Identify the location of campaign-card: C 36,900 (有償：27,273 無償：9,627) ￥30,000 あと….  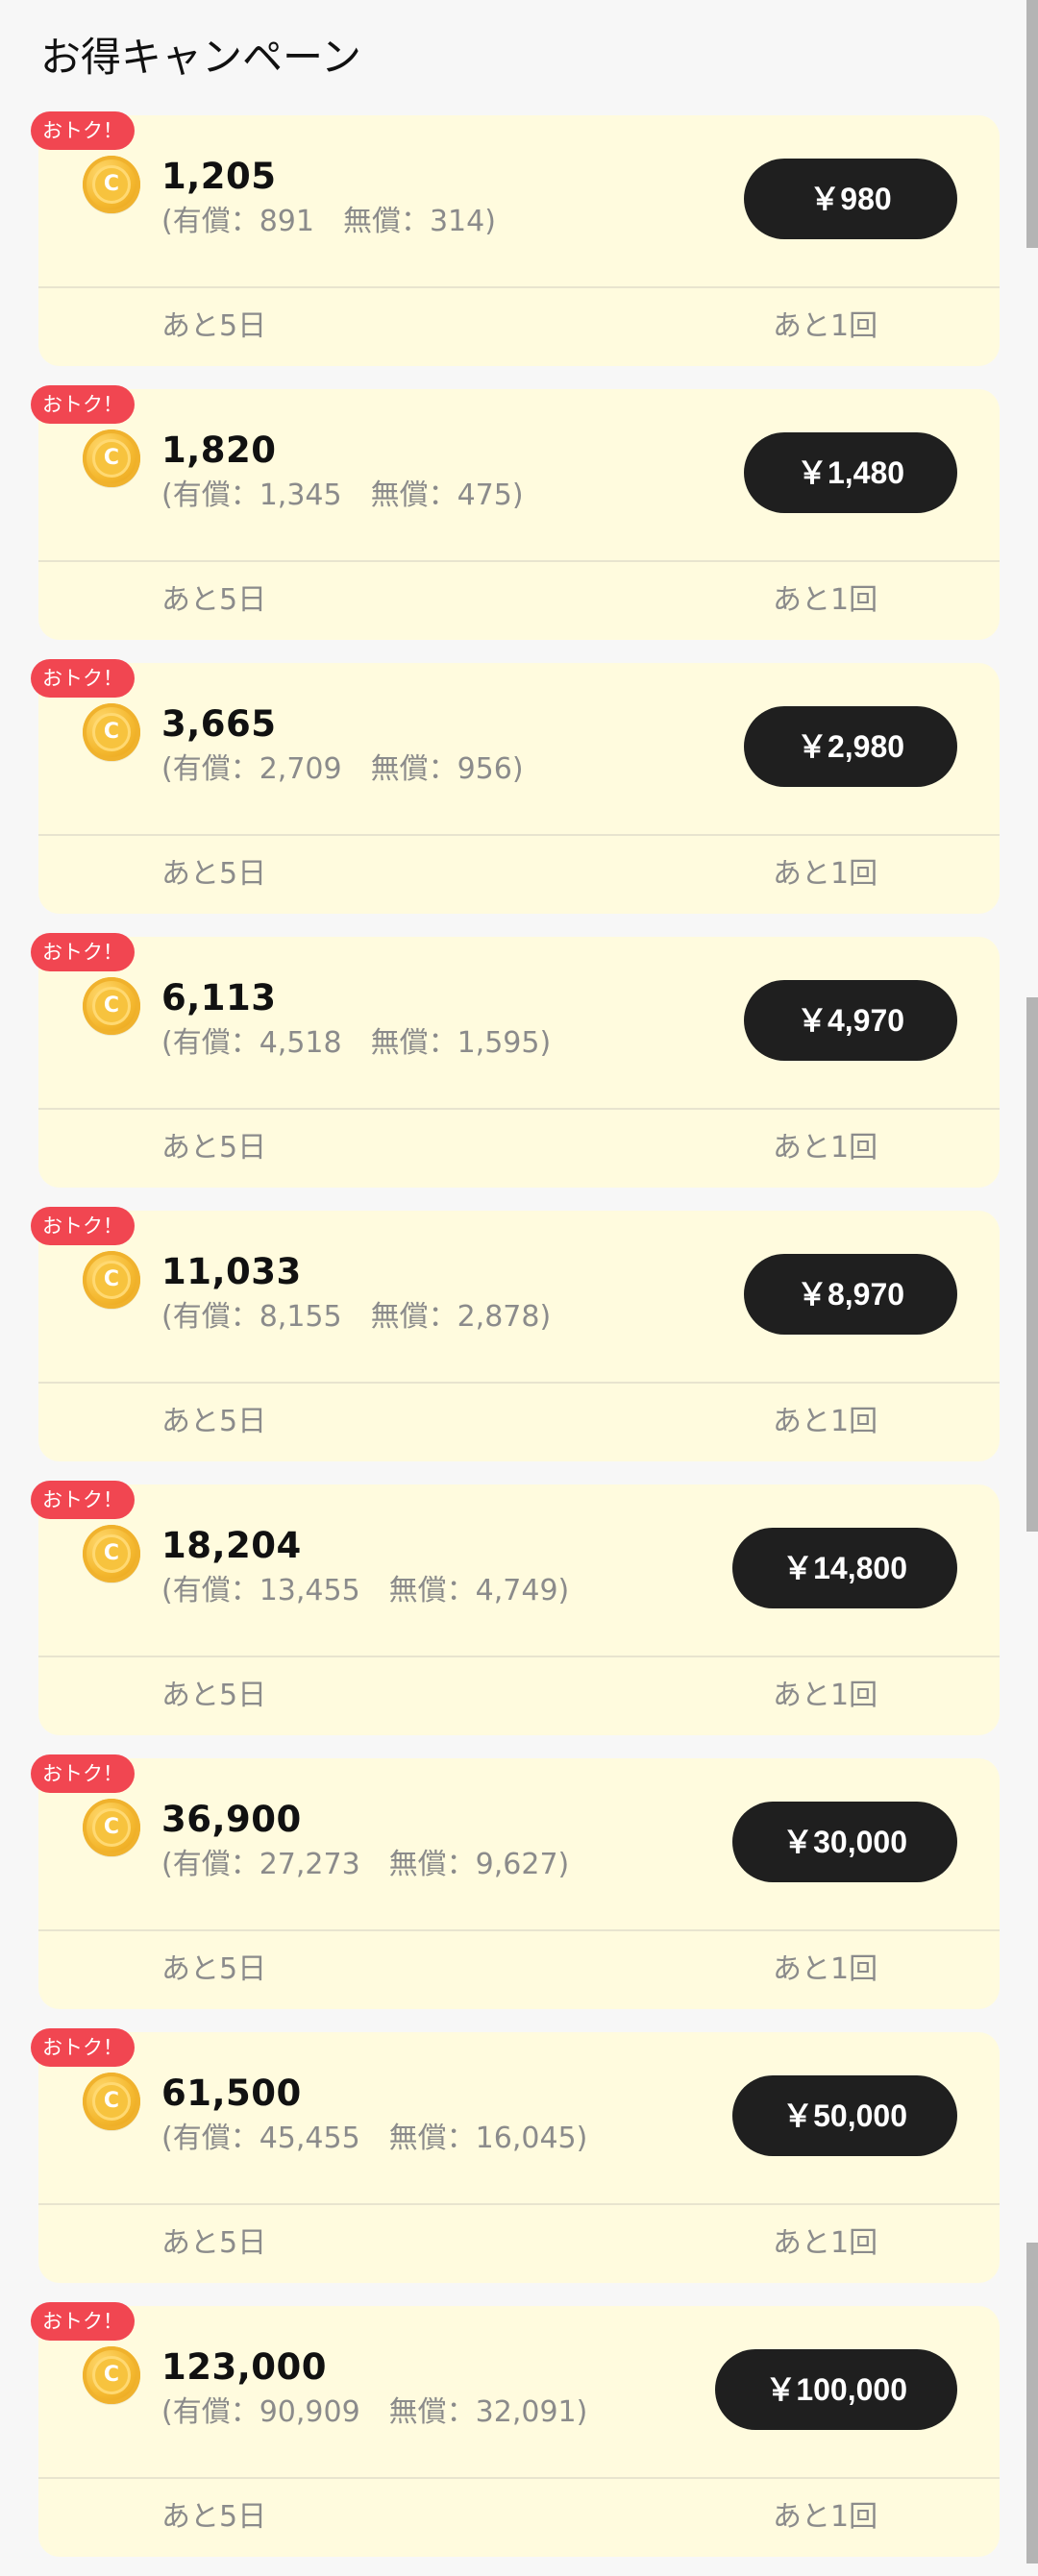
(519, 1883).